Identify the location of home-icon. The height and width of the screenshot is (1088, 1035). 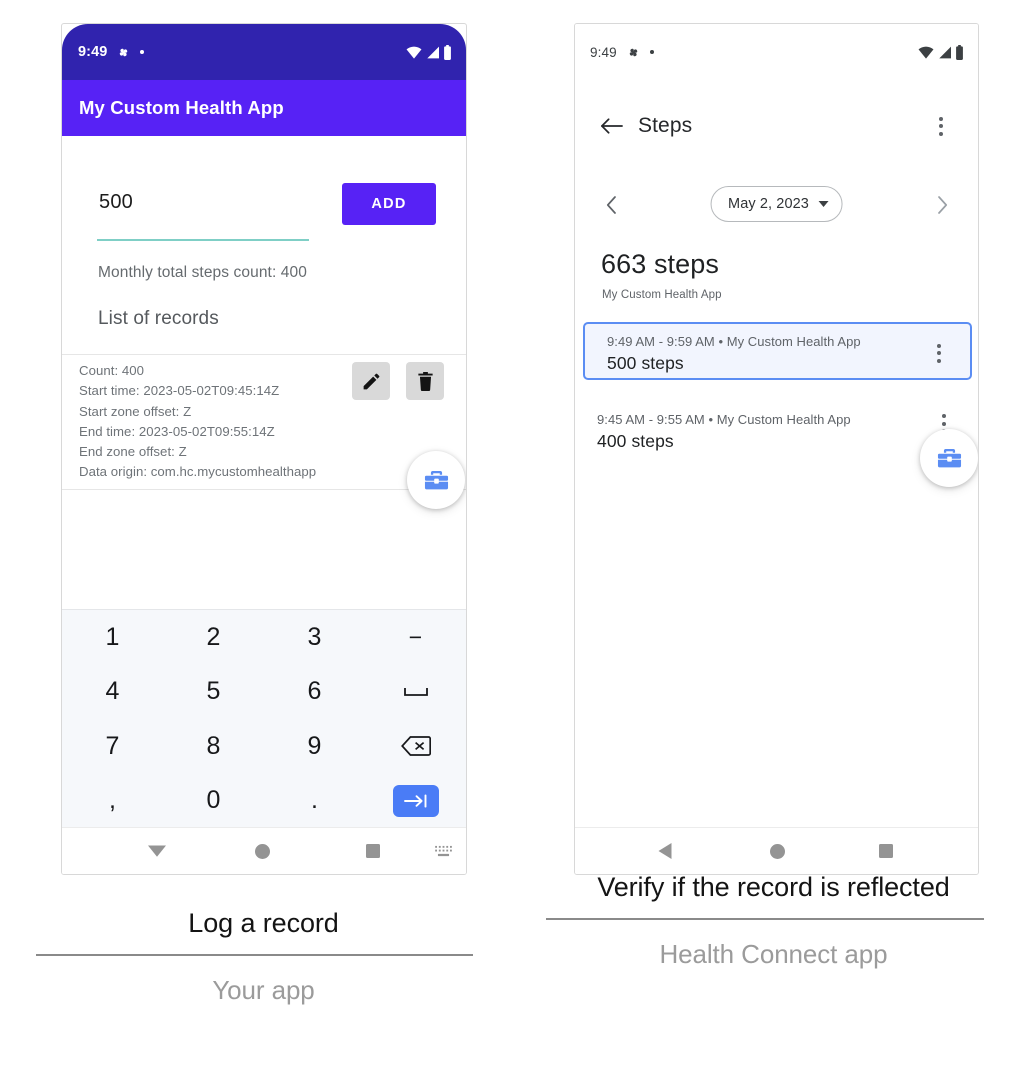
(262, 851).